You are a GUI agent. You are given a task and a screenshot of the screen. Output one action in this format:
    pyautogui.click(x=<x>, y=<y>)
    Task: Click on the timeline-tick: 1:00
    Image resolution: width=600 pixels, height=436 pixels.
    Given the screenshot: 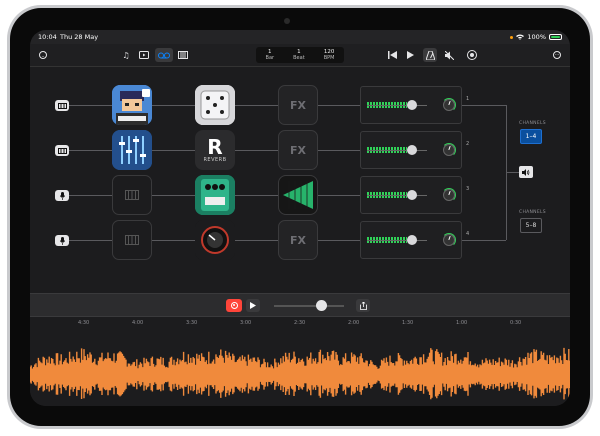 What is the action you would take?
    pyautogui.click(x=462, y=323)
    